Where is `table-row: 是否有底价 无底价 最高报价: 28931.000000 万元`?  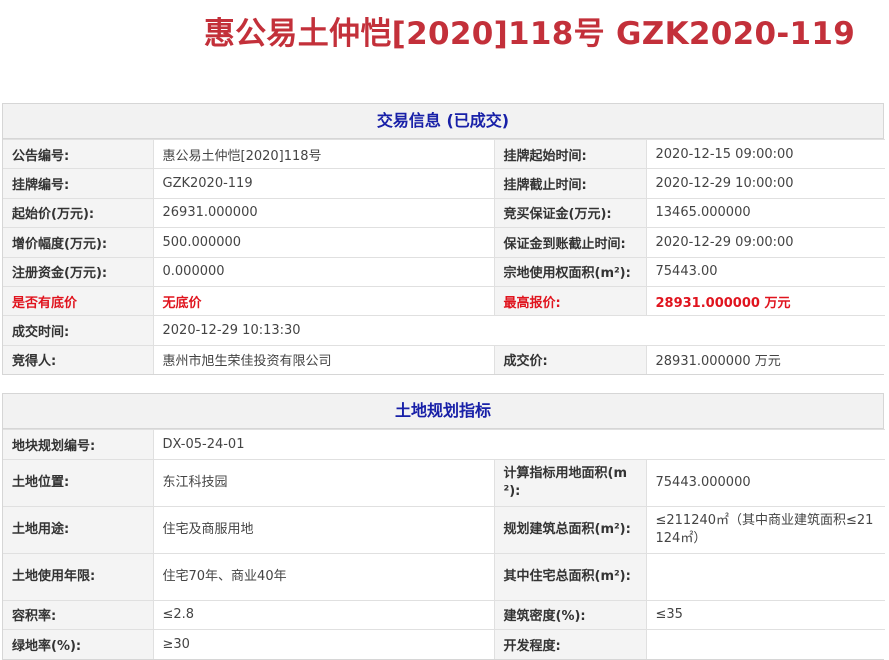
table-row: 是否有底价 无底价 最高报价: 28931.000000 万元 is located at coordinates (444, 301).